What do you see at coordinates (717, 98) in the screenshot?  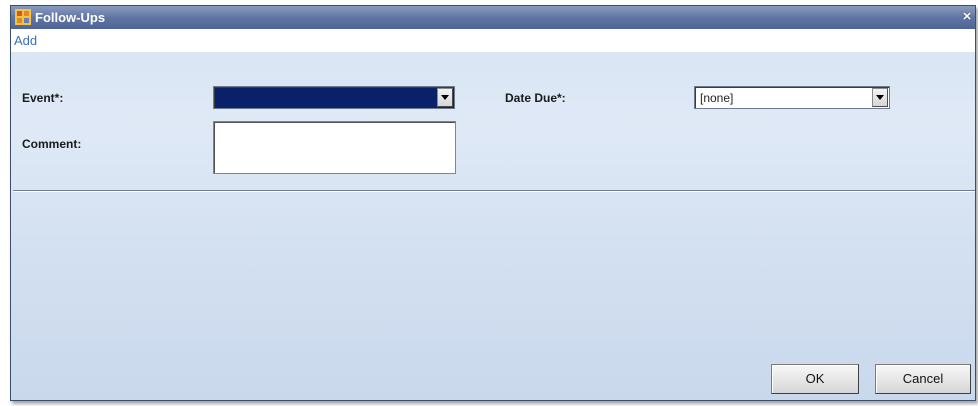 I see `date-due-dropdown-value: [none]` at bounding box center [717, 98].